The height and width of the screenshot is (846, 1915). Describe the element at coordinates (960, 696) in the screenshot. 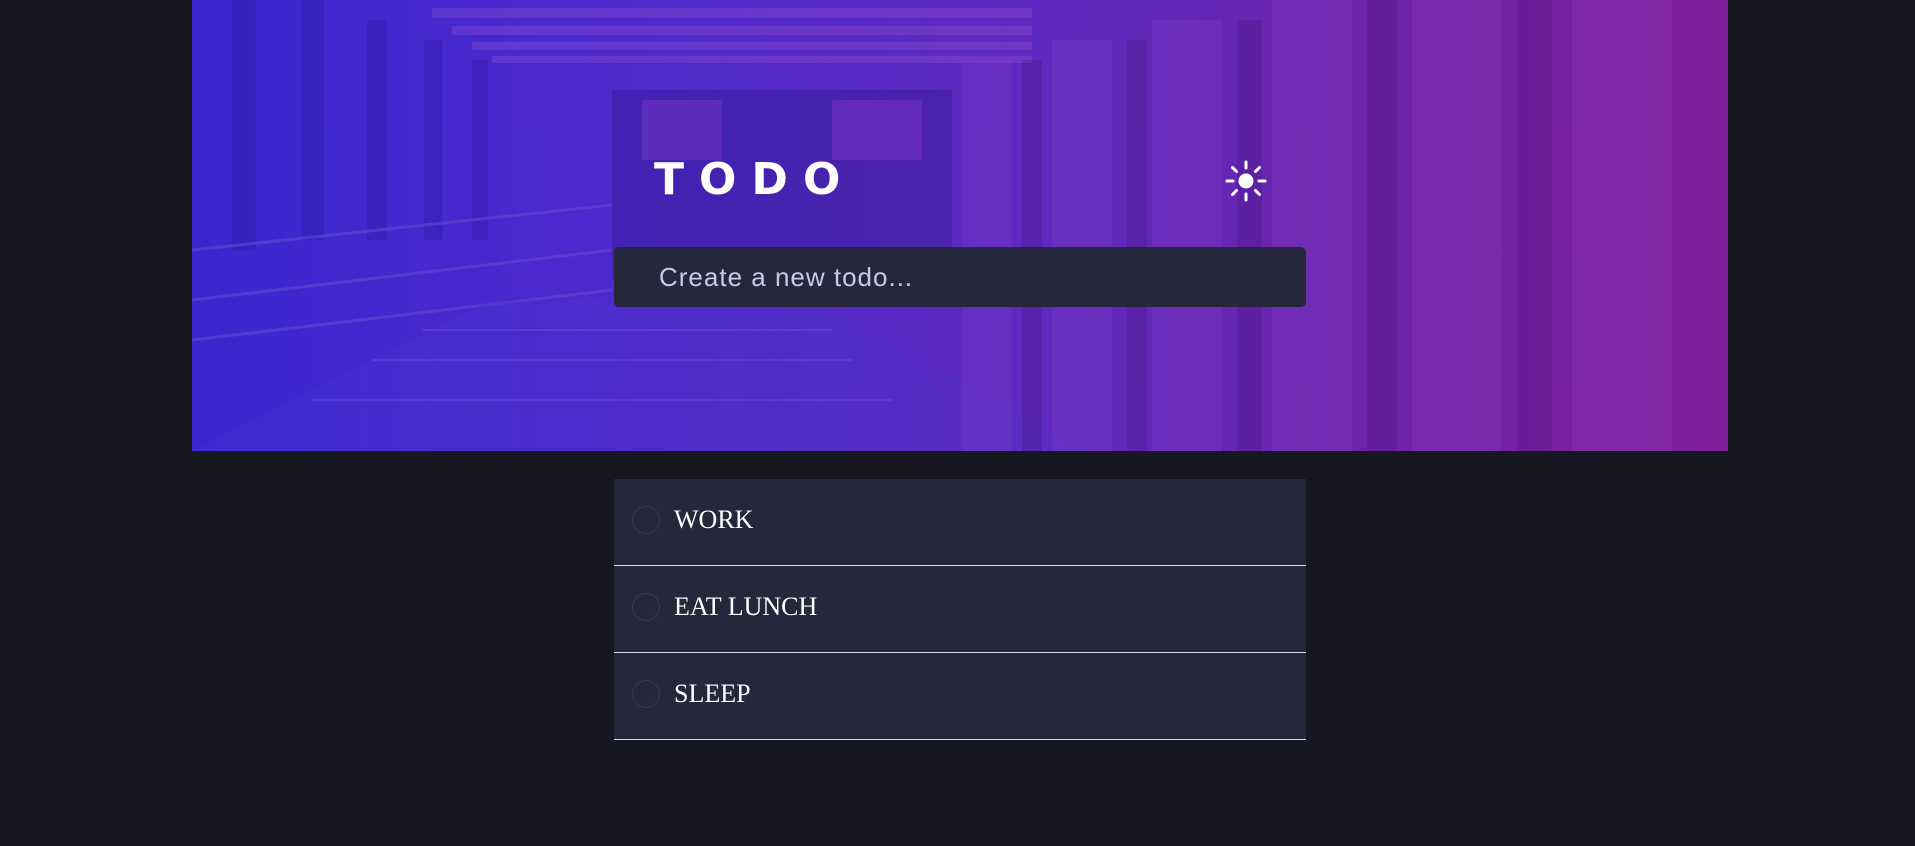

I see `todo-item: SLEEP` at that location.